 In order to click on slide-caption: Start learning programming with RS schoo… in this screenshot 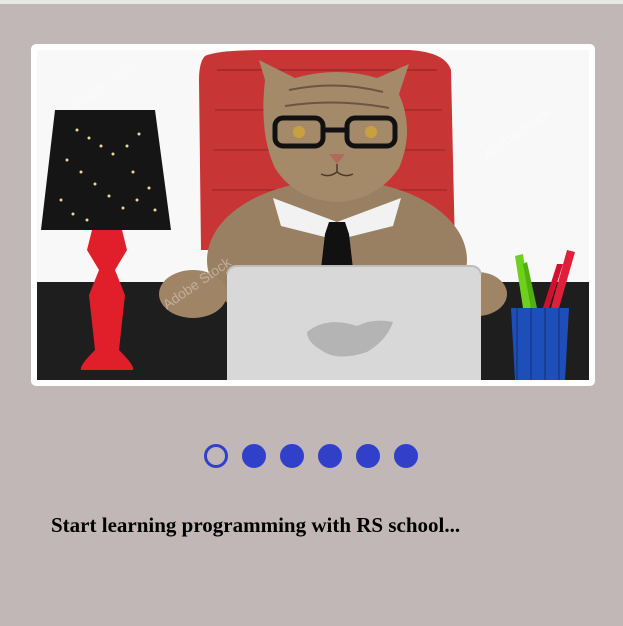, I will do `click(256, 525)`.